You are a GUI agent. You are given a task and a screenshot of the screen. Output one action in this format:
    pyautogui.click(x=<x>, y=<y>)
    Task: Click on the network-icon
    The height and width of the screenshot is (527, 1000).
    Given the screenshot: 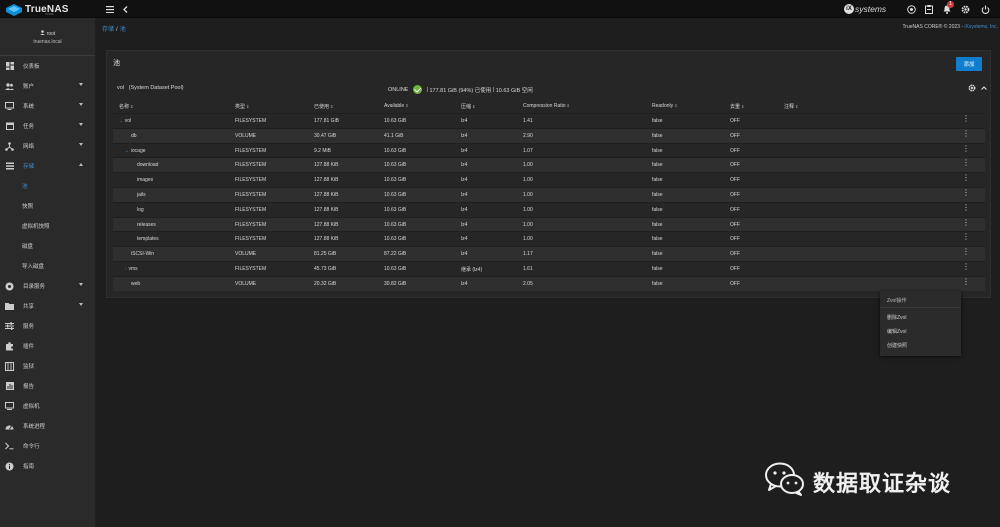 What is the action you would take?
    pyautogui.click(x=9, y=146)
    